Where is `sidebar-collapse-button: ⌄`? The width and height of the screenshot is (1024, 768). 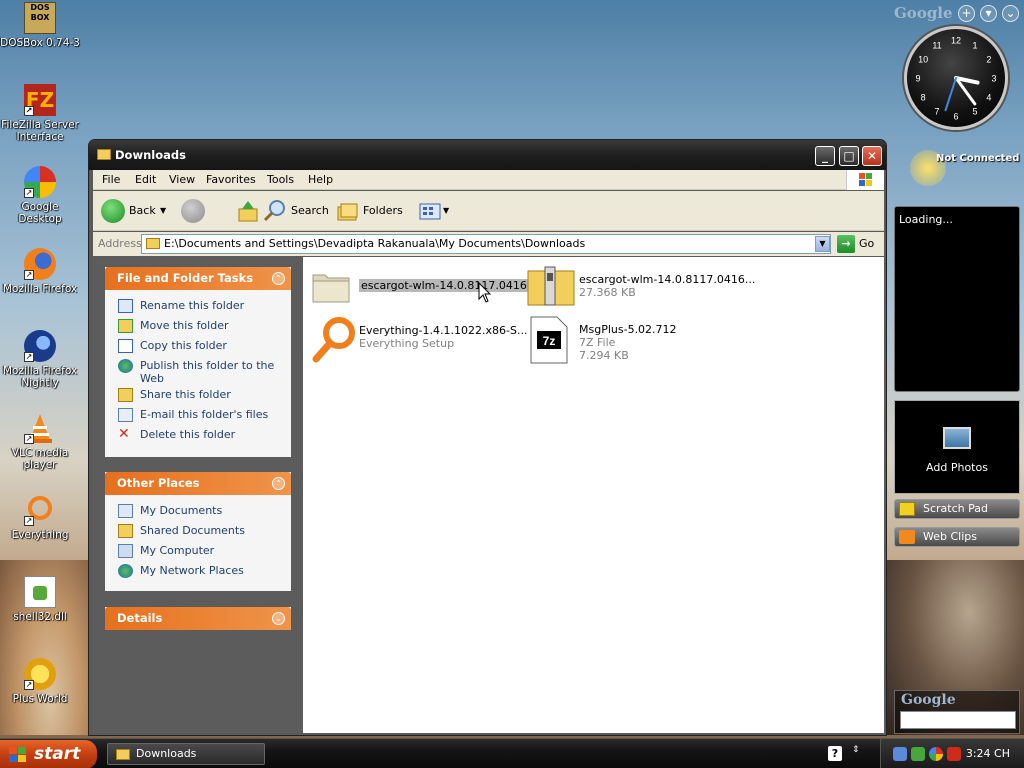
sidebar-collapse-button: ⌄ is located at coordinates (1010, 13).